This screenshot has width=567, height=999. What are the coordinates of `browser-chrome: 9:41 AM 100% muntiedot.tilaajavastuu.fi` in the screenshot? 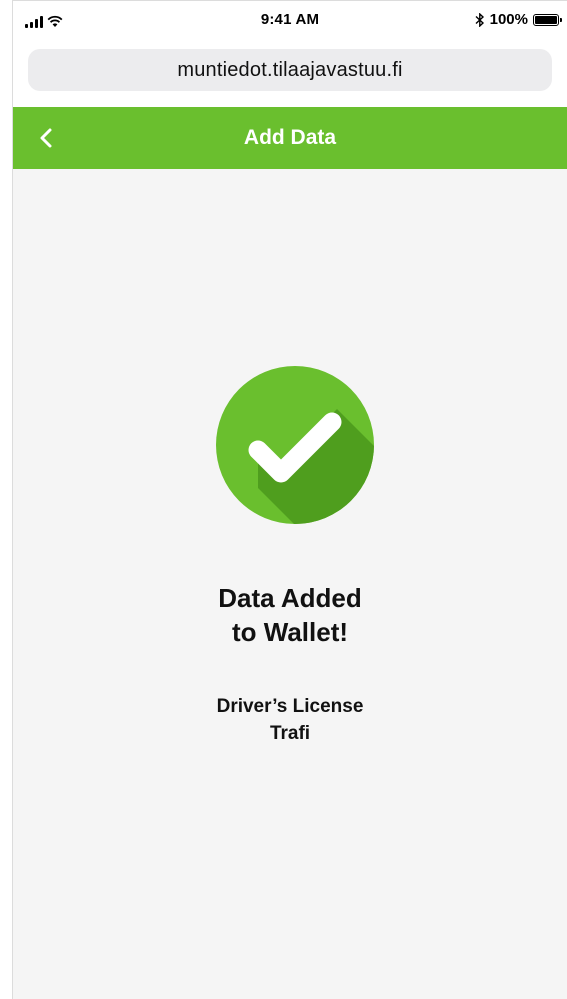 It's located at (290, 54).